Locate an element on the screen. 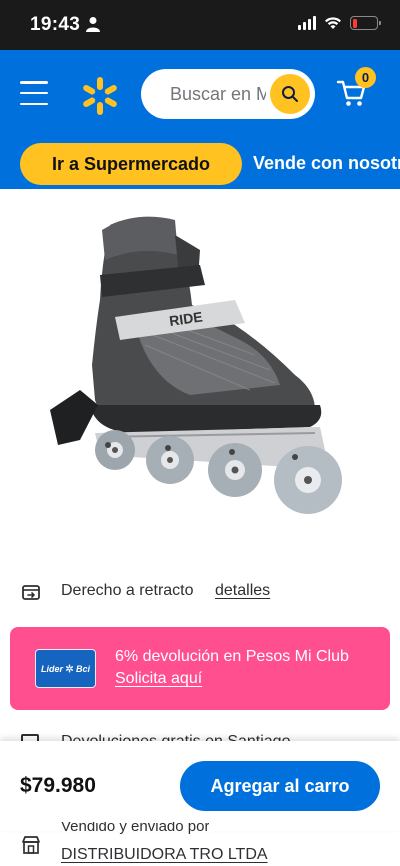  walmart-spark-logo is located at coordinates (100, 96).